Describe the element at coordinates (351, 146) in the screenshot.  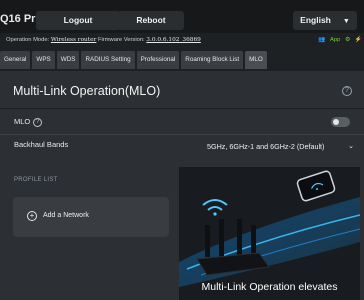
I see `chevron-down-icon: ⌄` at that location.